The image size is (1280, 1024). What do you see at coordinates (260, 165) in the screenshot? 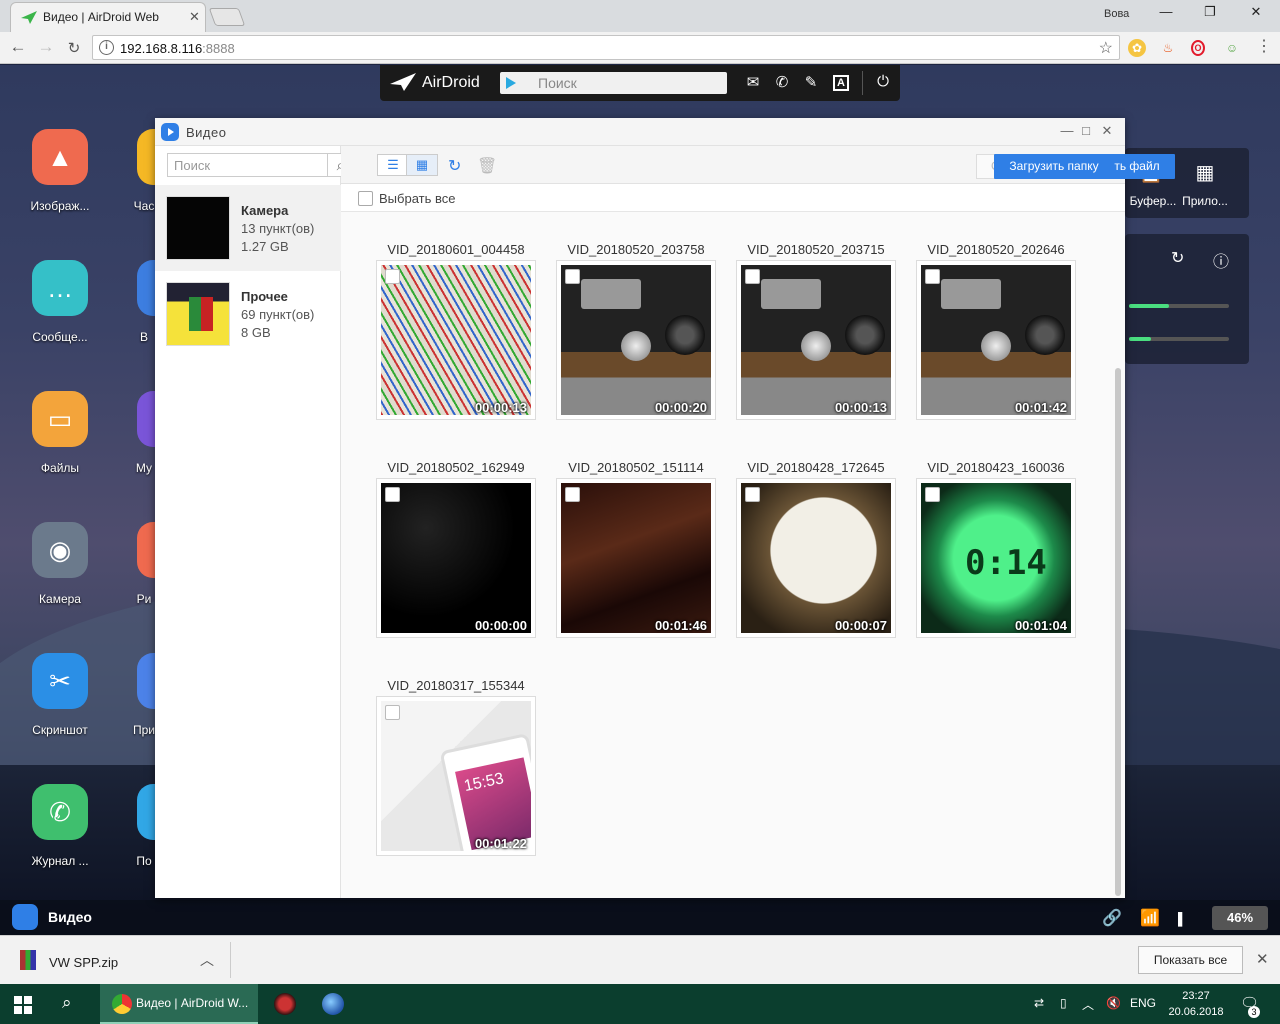
I see `album-search-input: Поиск ⌕` at bounding box center [260, 165].